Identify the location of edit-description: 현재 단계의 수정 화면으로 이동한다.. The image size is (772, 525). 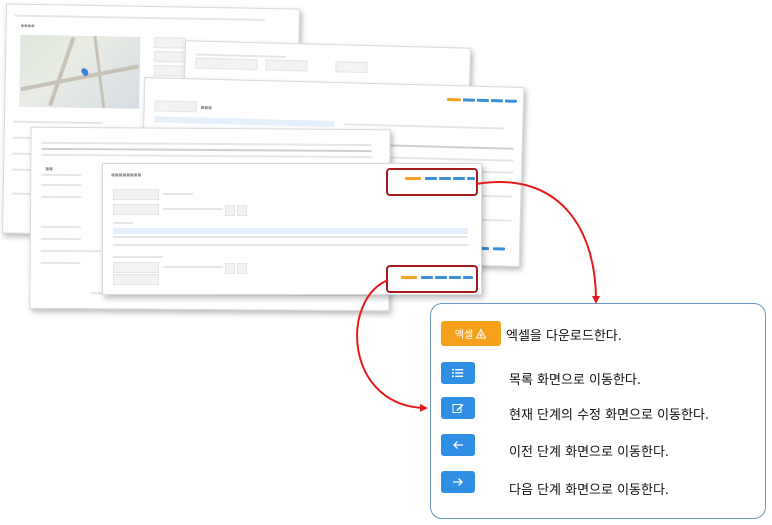
(609, 415).